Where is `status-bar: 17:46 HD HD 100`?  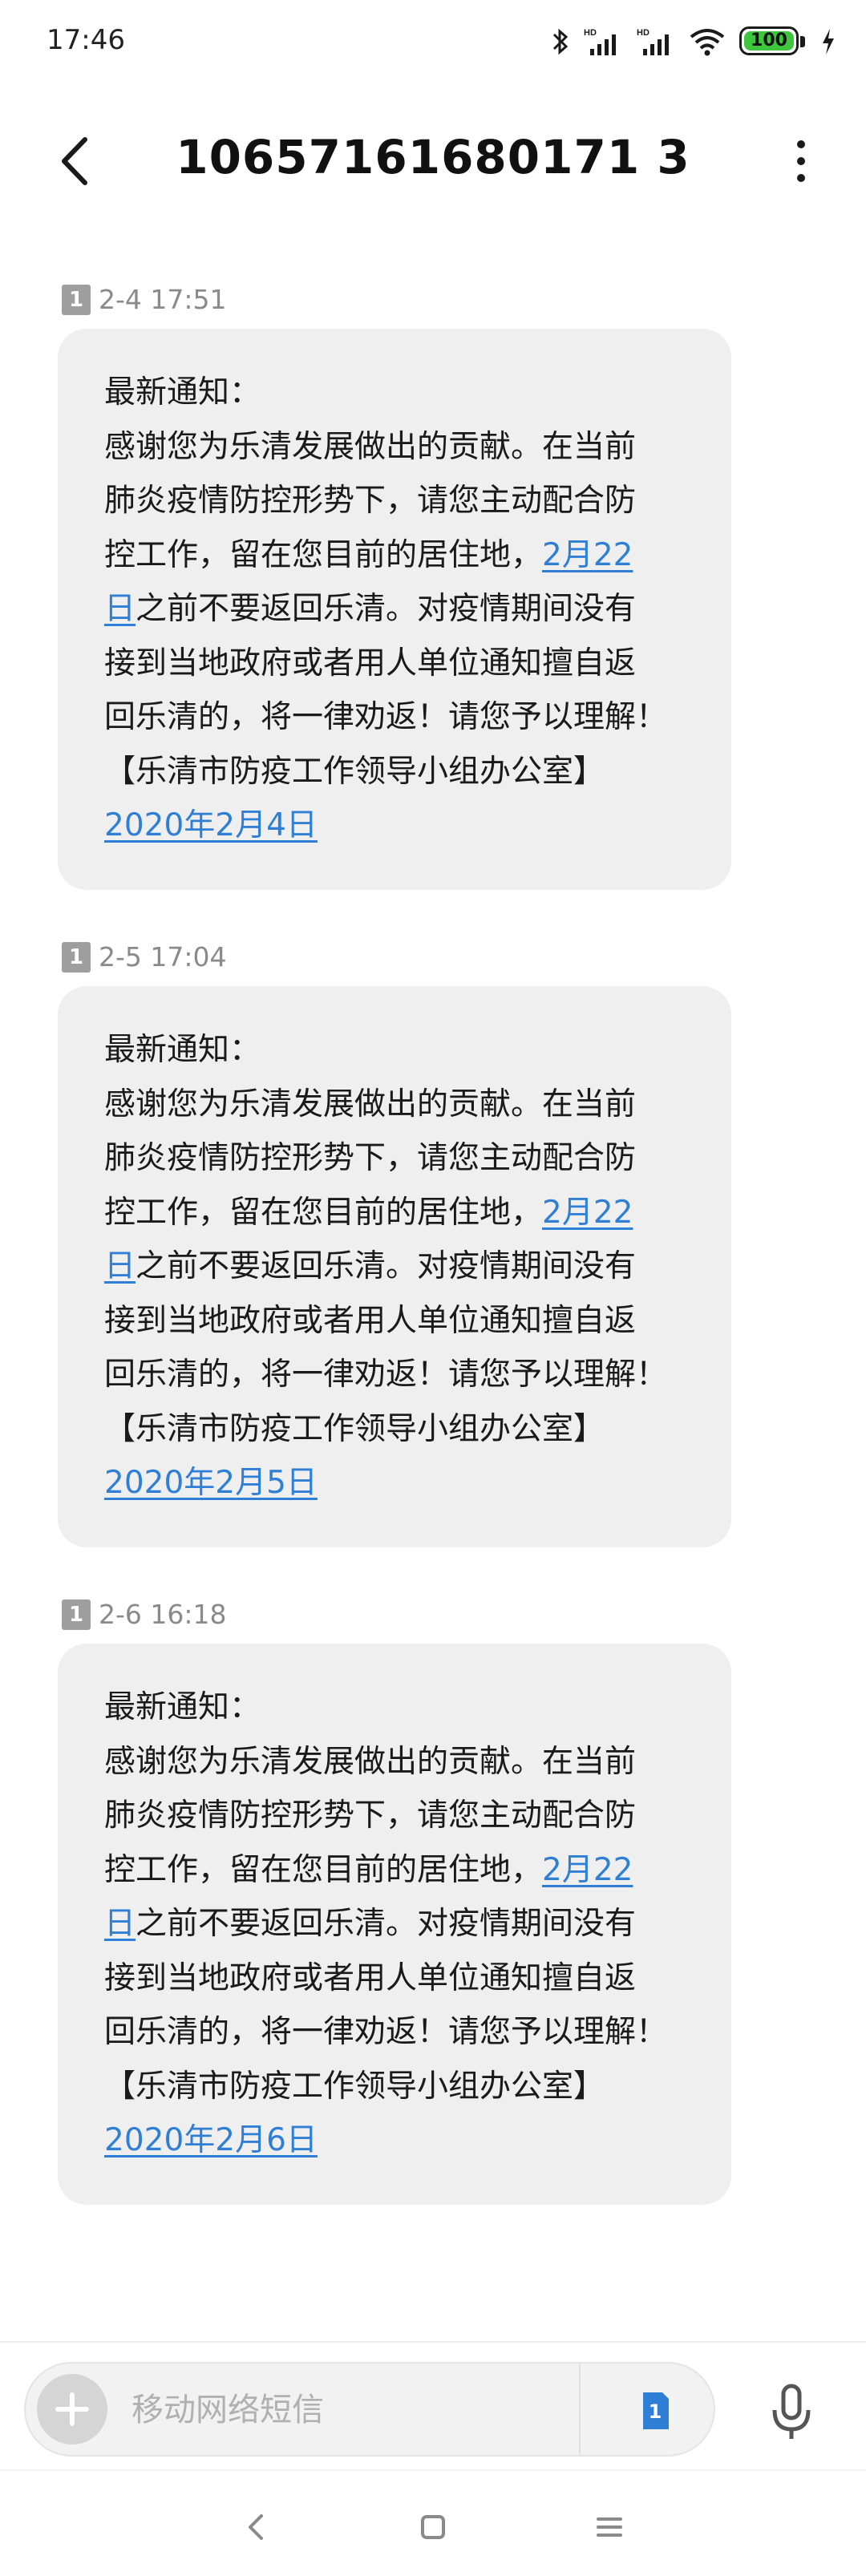 status-bar: 17:46 HD HD 100 is located at coordinates (433, 44).